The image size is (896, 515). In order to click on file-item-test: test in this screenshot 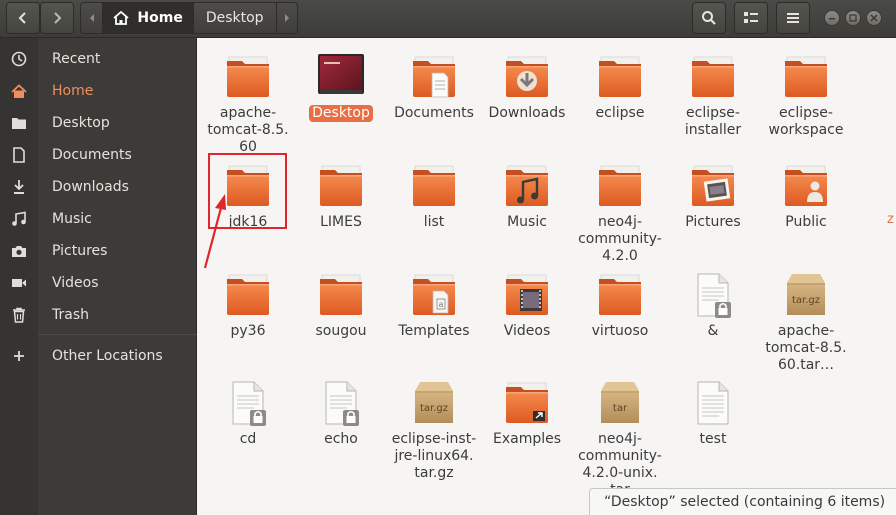, I will do `click(713, 413)`.